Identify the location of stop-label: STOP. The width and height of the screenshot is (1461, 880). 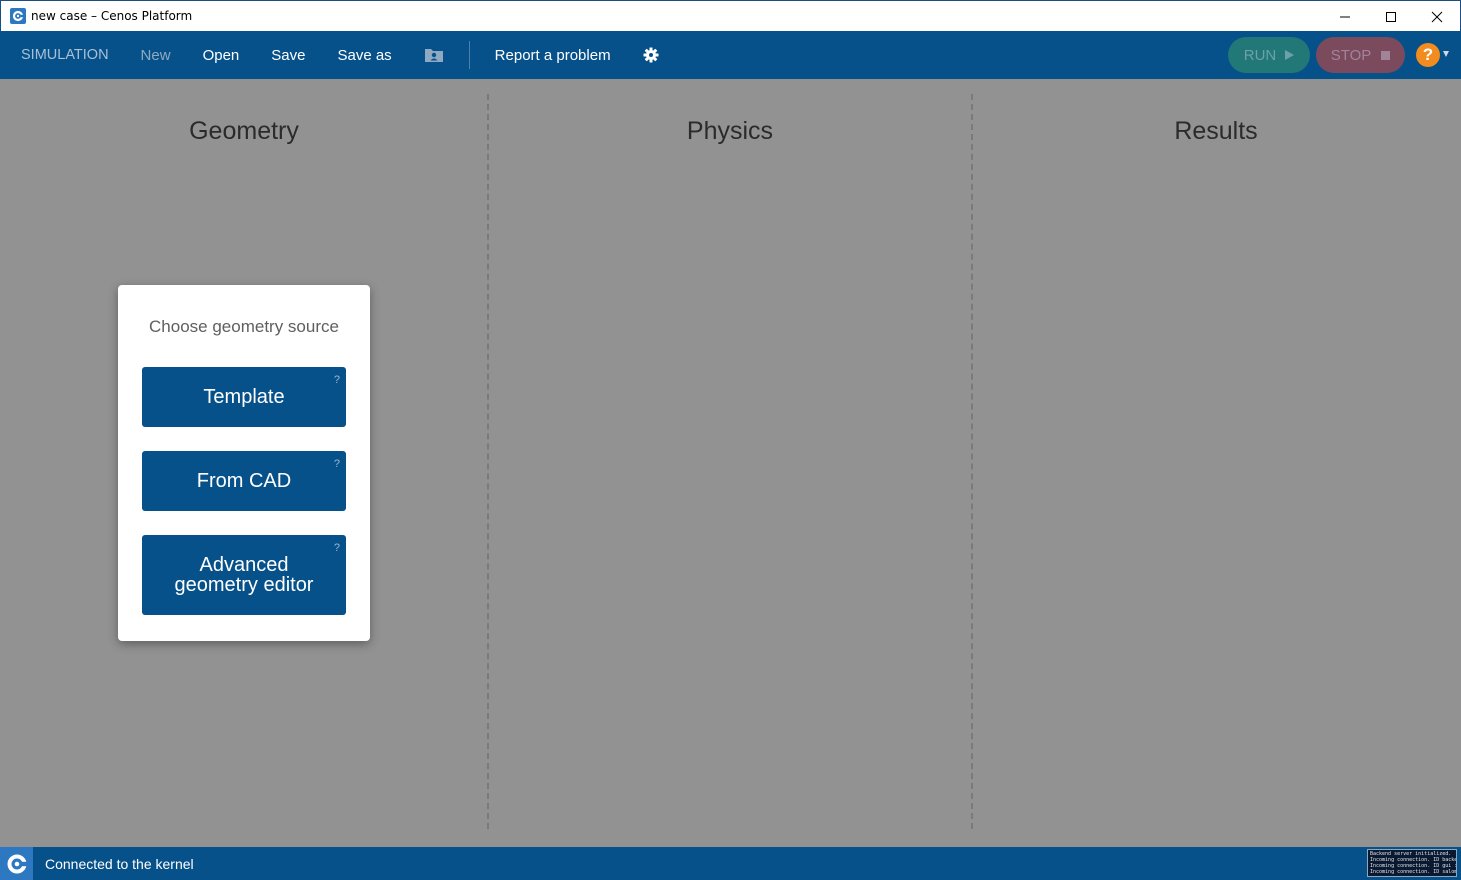
(1351, 55).